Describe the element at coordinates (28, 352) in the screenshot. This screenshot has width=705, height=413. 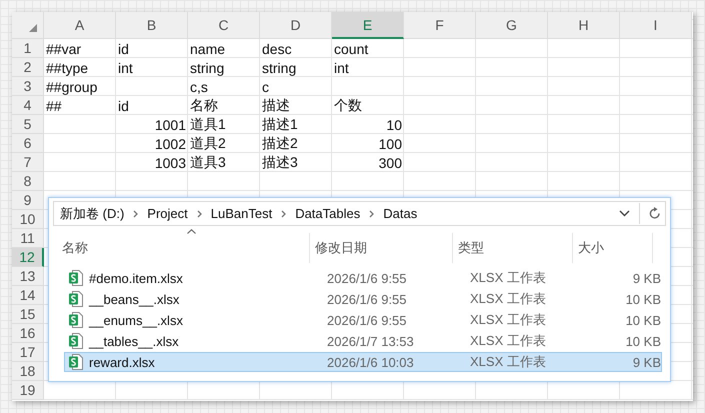
I see `row-header: 17` at that location.